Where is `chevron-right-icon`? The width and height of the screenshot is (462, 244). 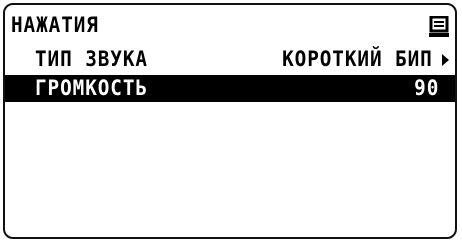 chevron-right-icon is located at coordinates (445, 60).